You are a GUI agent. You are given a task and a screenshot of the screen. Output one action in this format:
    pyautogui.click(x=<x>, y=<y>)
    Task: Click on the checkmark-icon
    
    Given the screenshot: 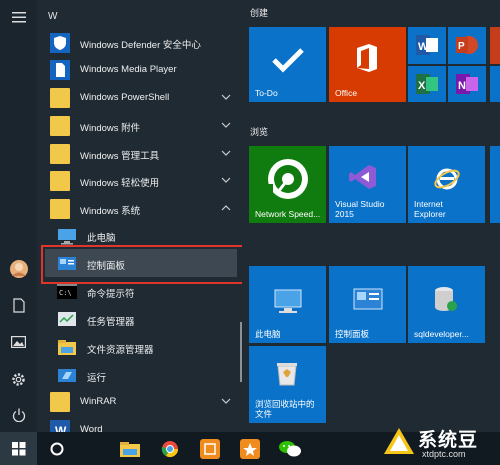 What is the action you would take?
    pyautogui.click(x=288, y=60)
    